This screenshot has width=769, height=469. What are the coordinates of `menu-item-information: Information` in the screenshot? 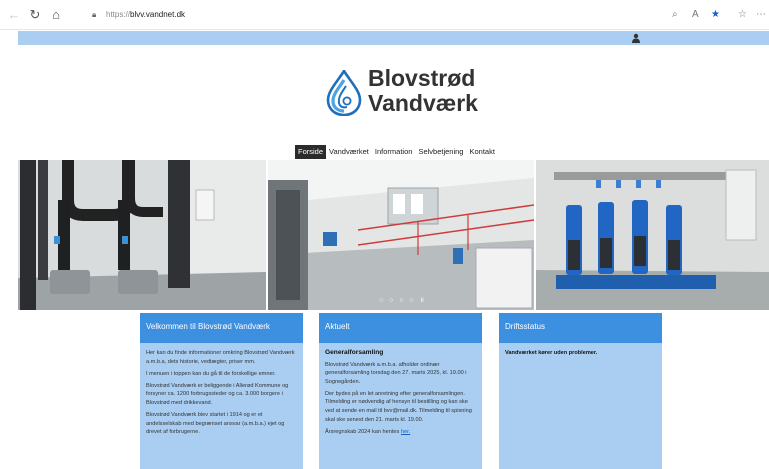 It's located at (394, 152).